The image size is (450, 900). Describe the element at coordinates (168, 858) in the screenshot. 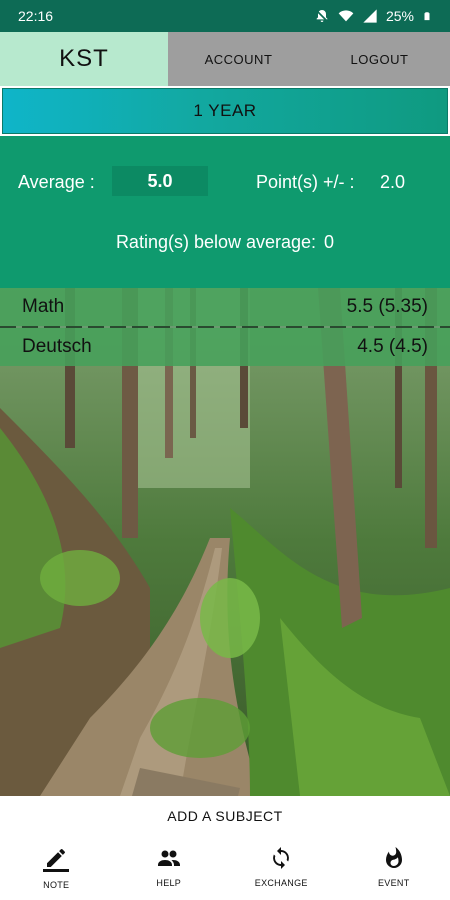

I see `people-icon` at that location.